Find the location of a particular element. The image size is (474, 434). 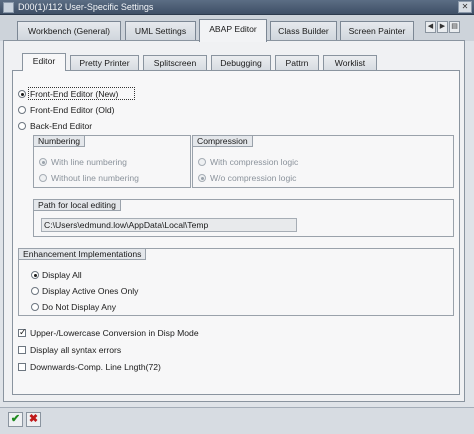

subtab-label: Pattrn is located at coordinates (297, 63).